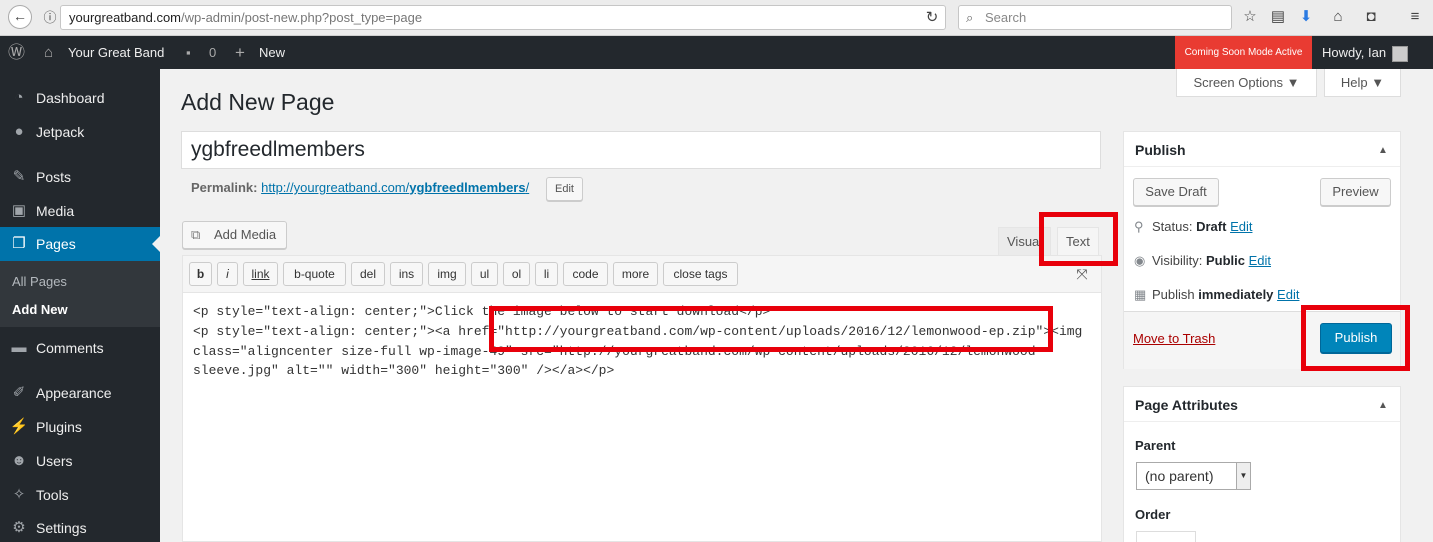 This screenshot has height=542, width=1433. Describe the element at coordinates (1155, 445) in the screenshot. I see `parent-label: Parent` at that location.